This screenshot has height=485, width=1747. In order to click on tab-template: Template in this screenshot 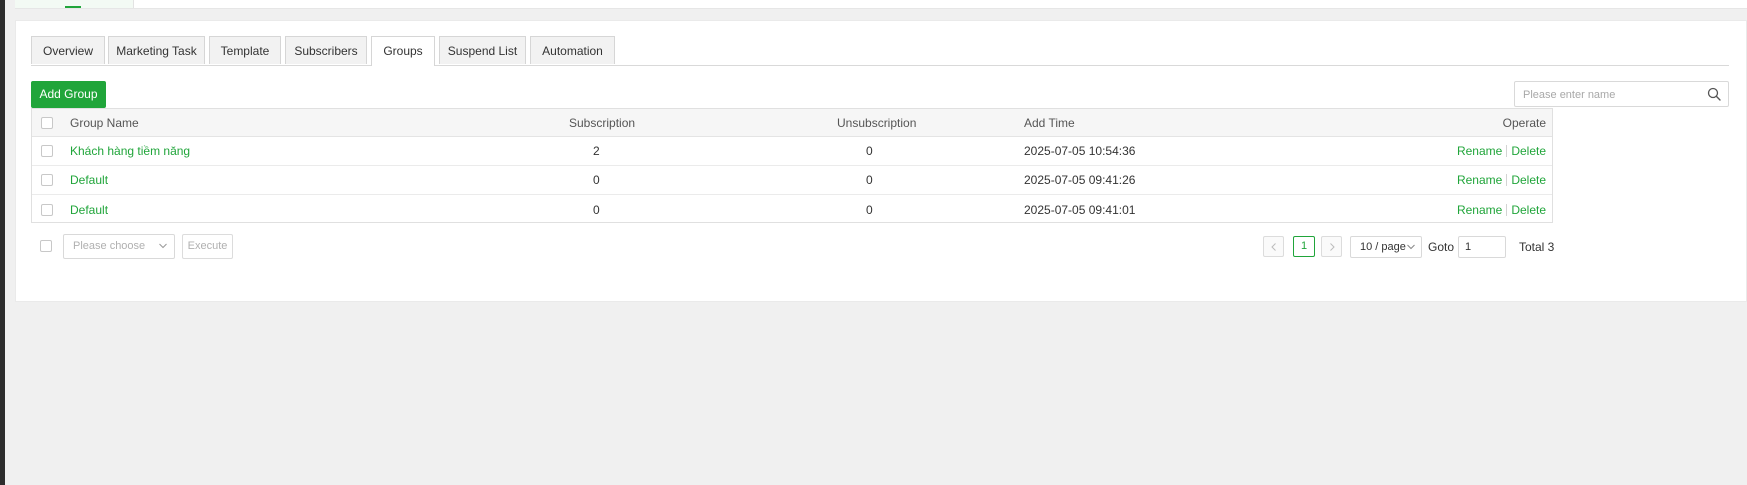, I will do `click(245, 50)`.